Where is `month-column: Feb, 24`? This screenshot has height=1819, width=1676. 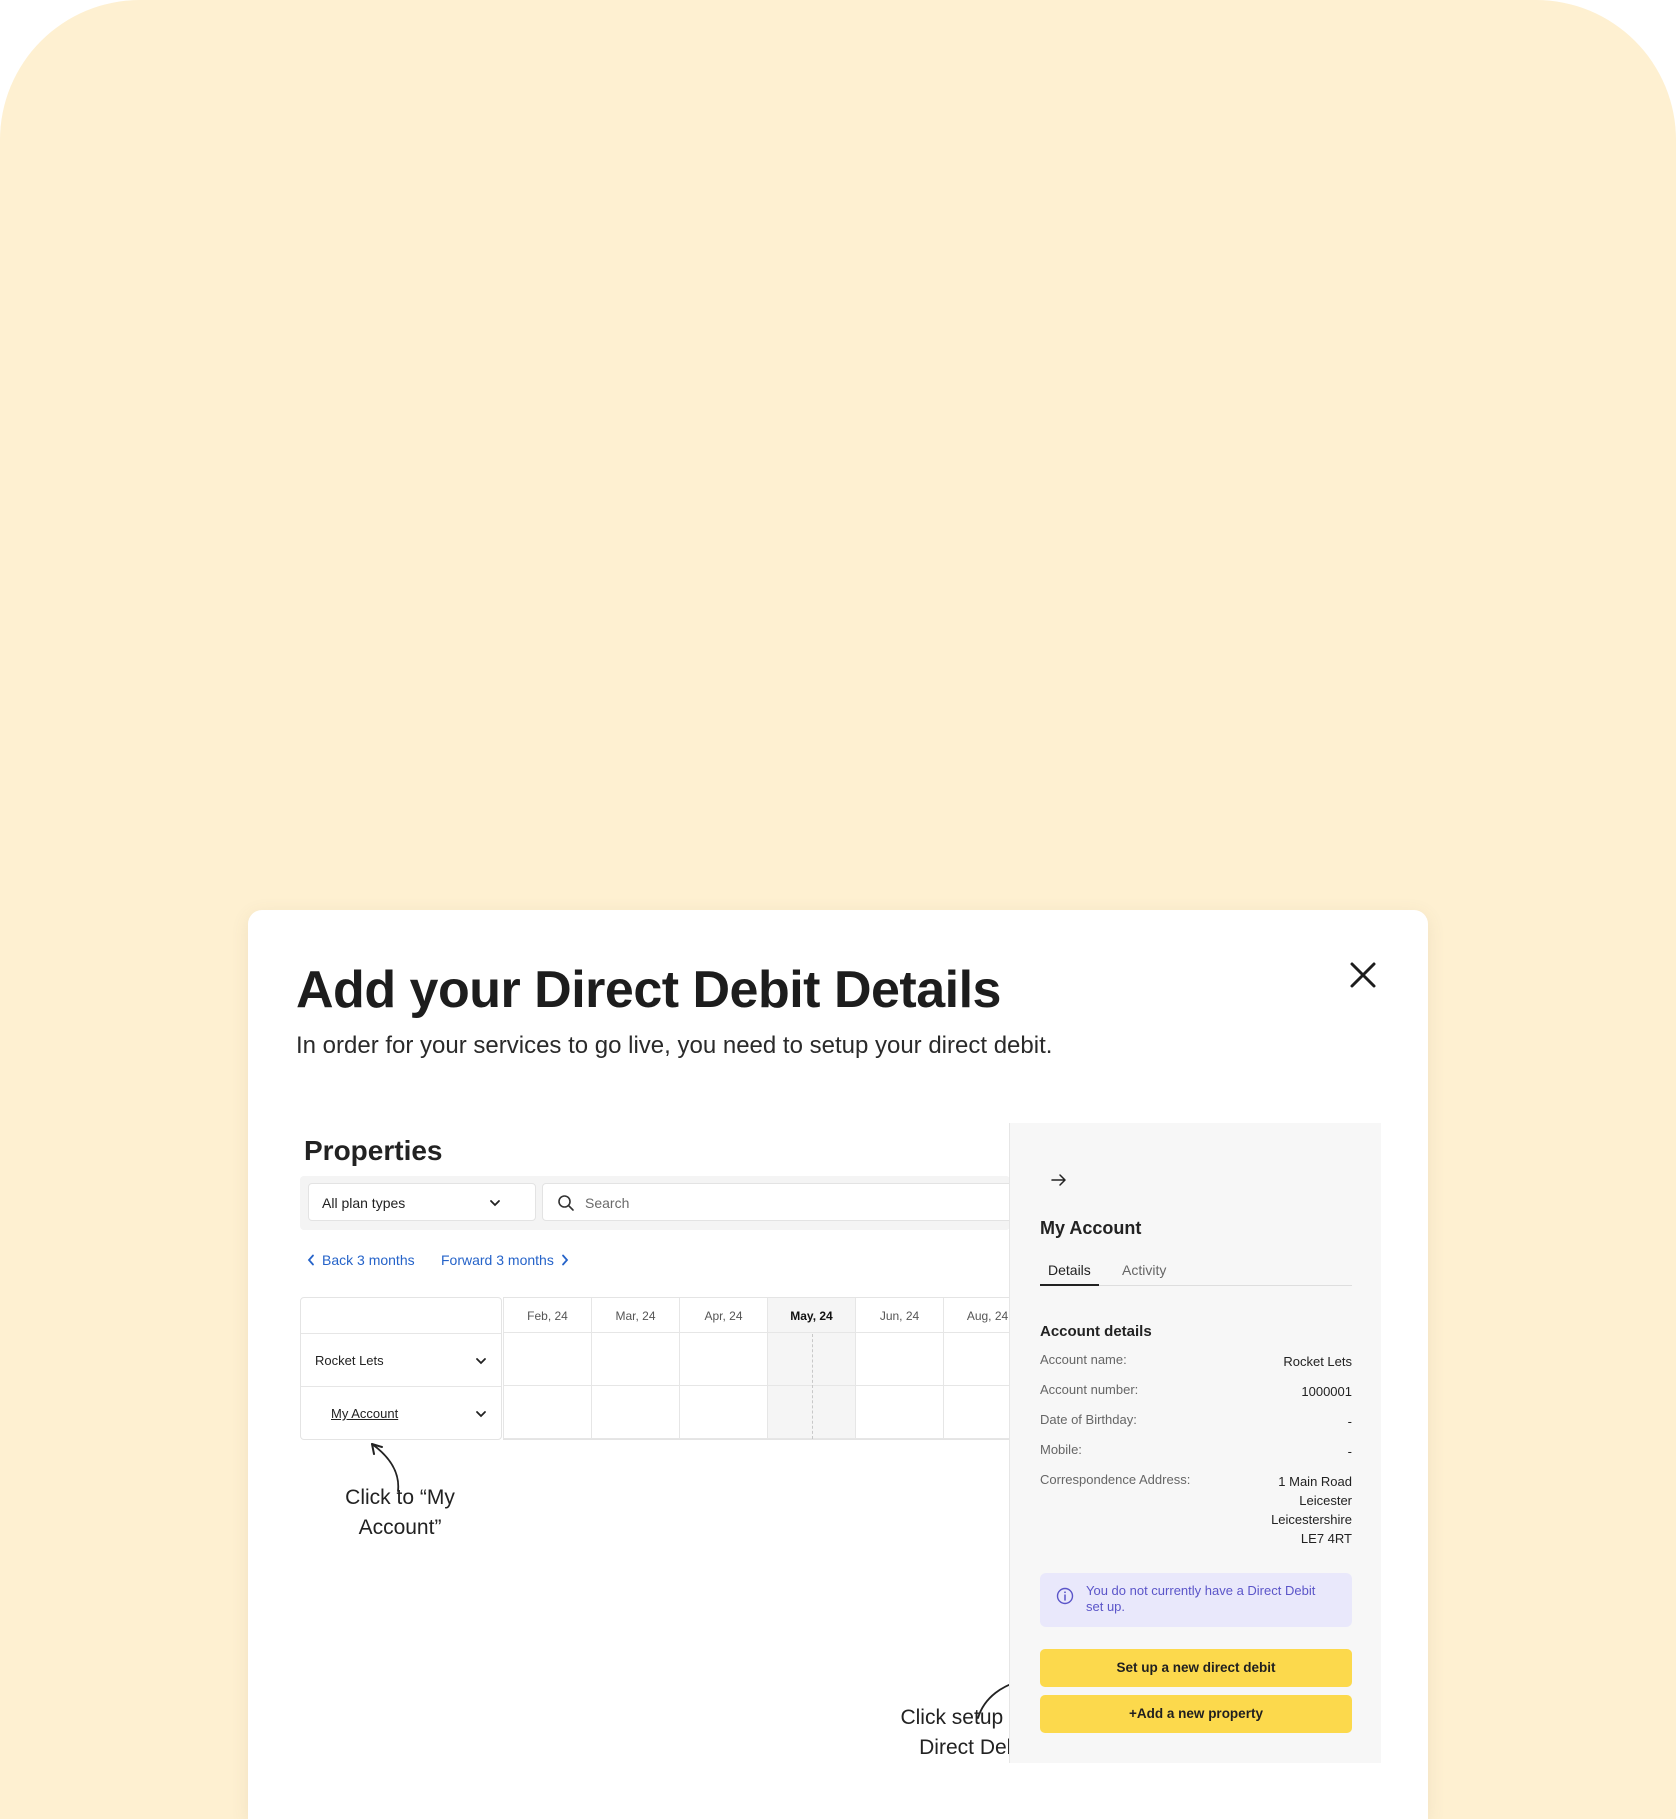 month-column: Feb, 24 is located at coordinates (547, 1368).